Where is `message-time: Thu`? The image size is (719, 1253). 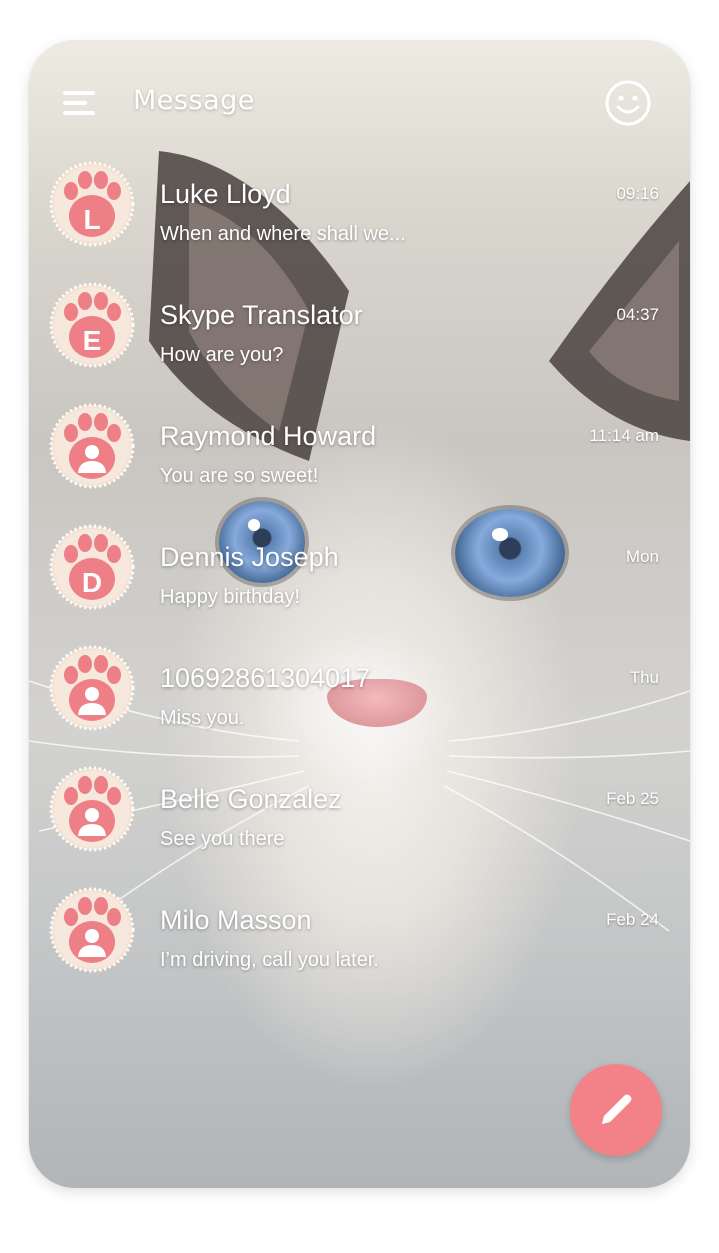 message-time: Thu is located at coordinates (644, 677).